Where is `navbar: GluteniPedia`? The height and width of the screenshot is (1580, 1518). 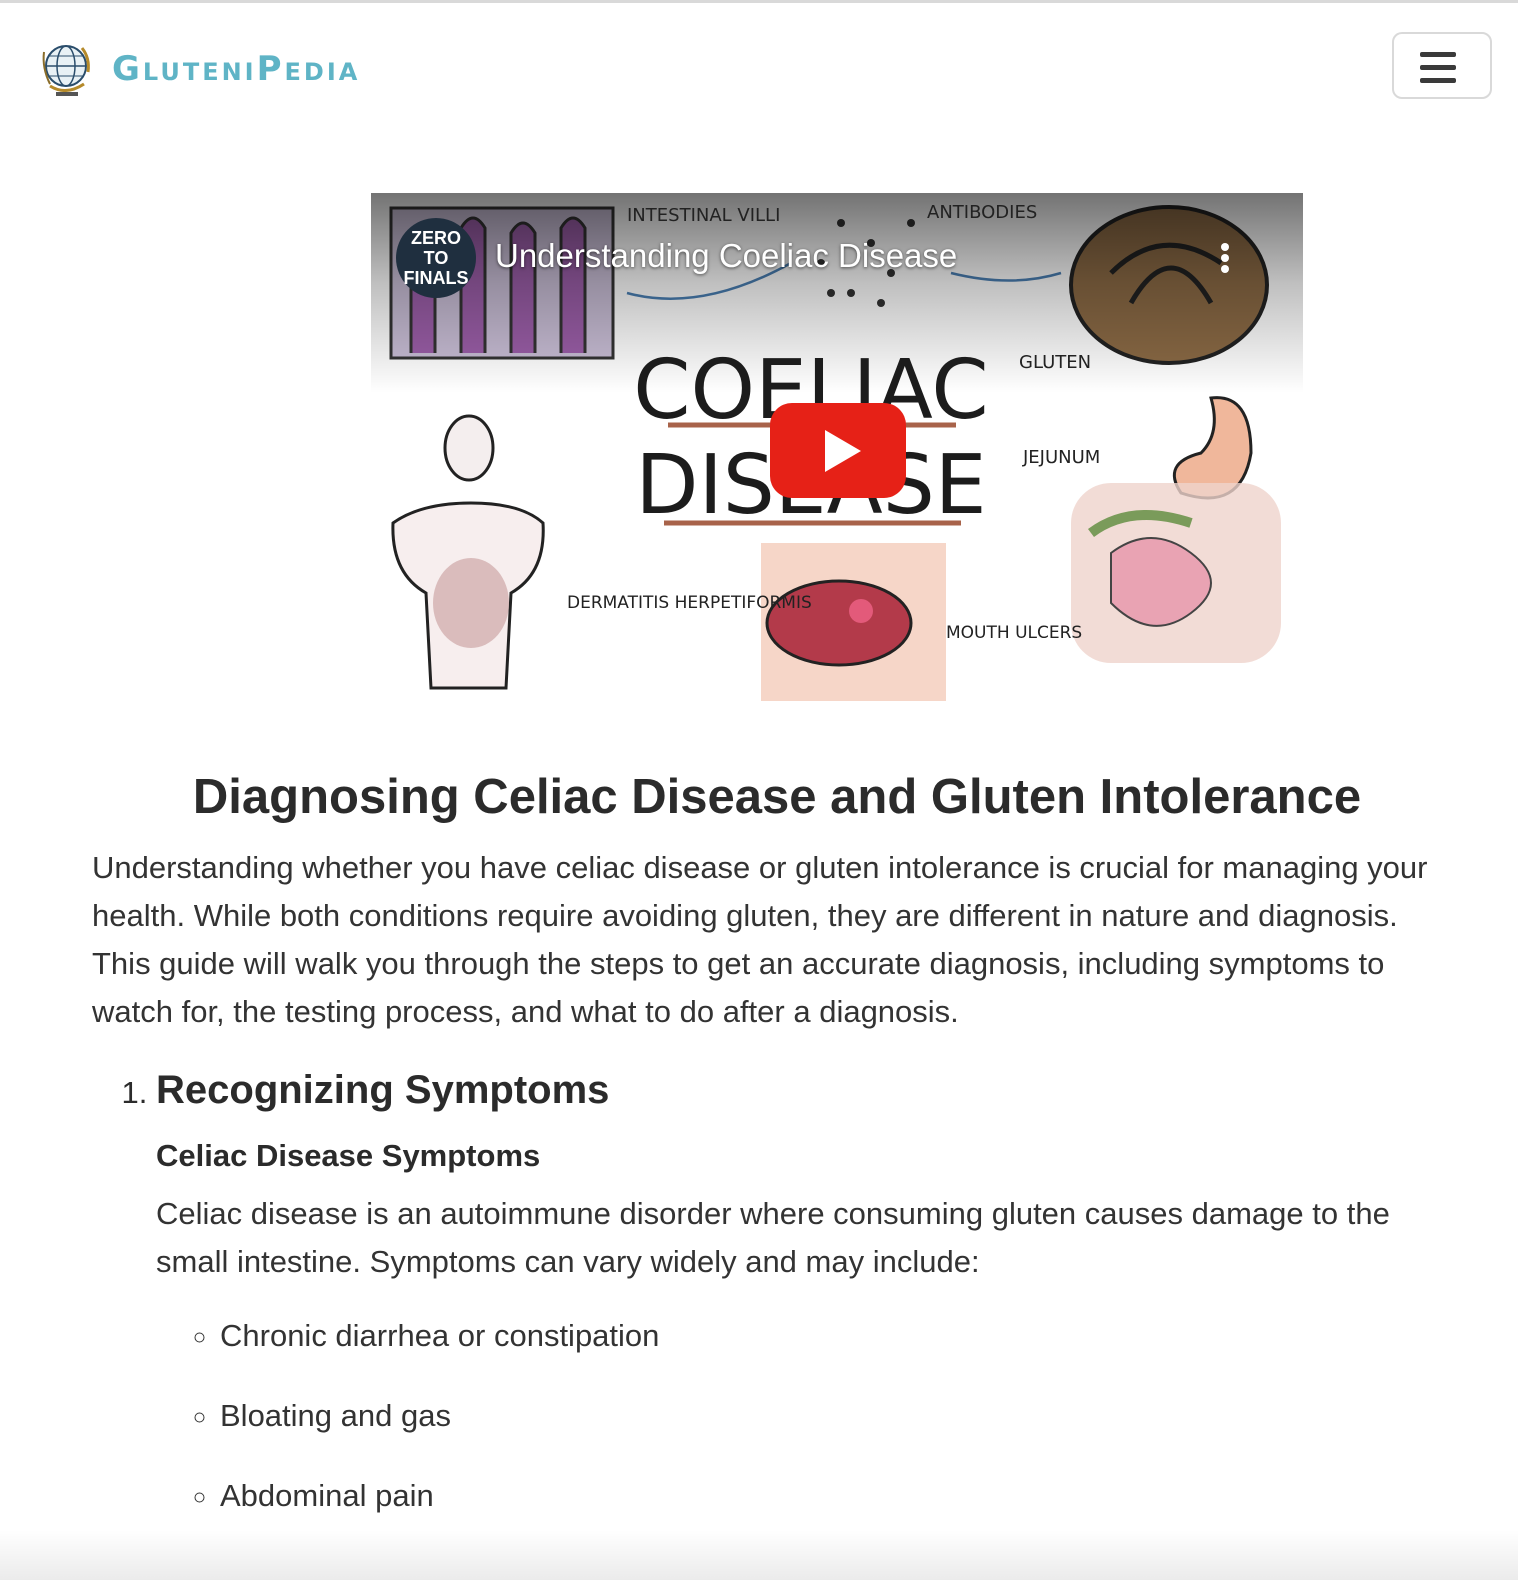 navbar: GluteniPedia is located at coordinates (759, 65).